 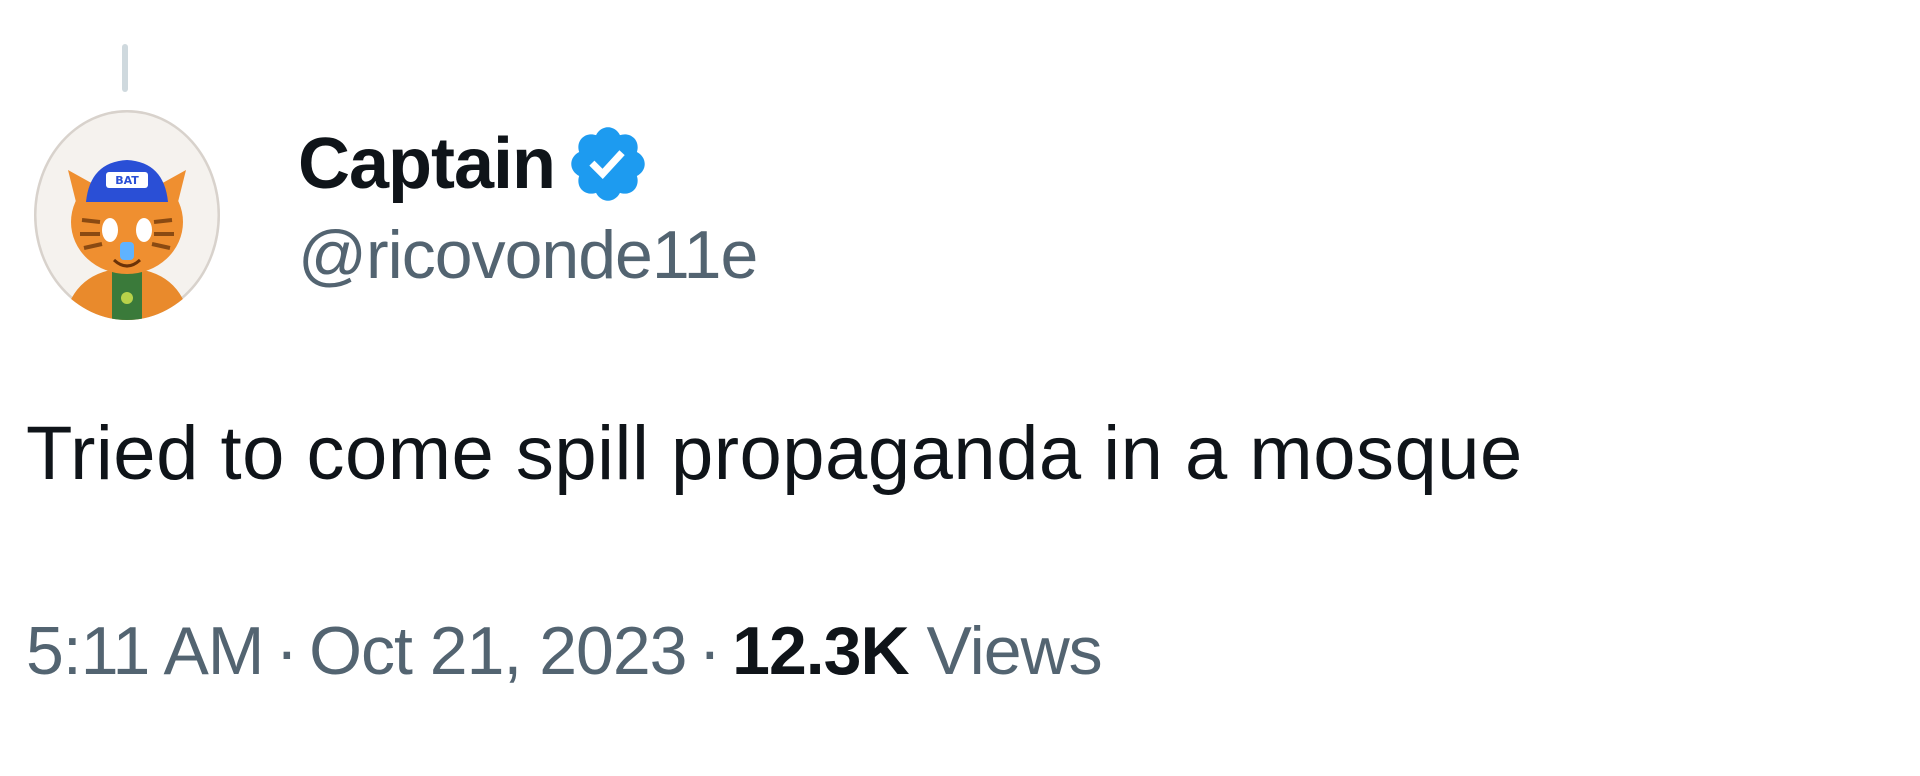 What do you see at coordinates (125, 68) in the screenshot?
I see `thread-connector-line` at bounding box center [125, 68].